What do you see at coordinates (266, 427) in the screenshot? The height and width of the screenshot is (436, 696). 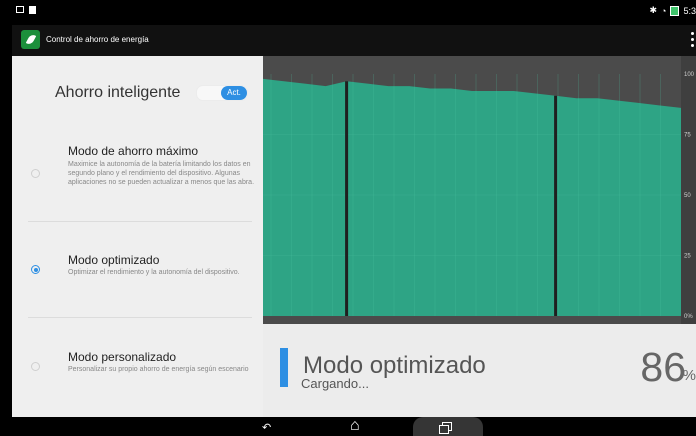 I see `back-icon: ↶` at bounding box center [266, 427].